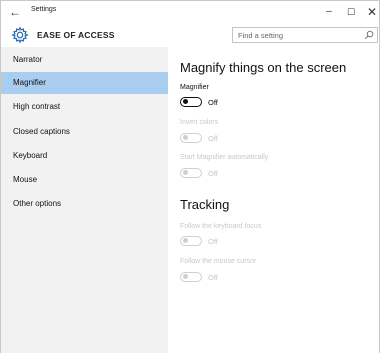  Describe the element at coordinates (191, 138) in the screenshot. I see `invert-colors-toggle` at that location.